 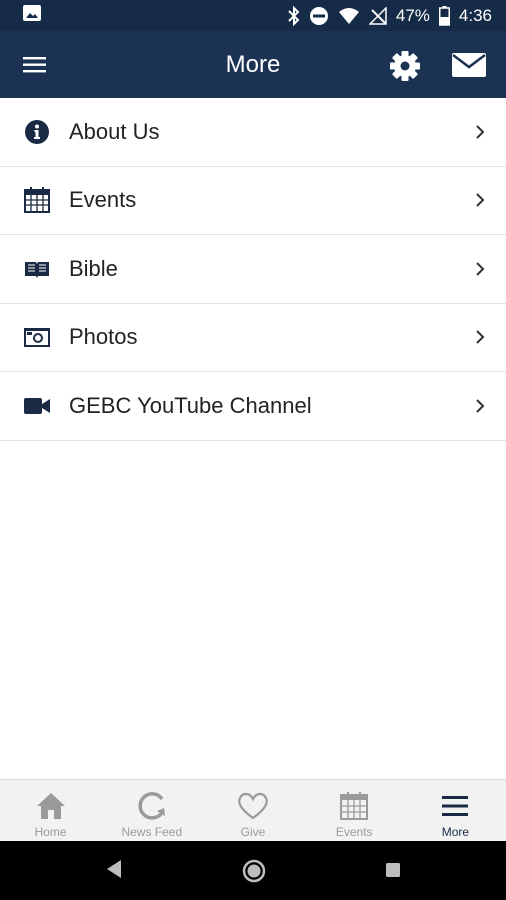 I want to click on home-system-button, so click(x=254, y=873).